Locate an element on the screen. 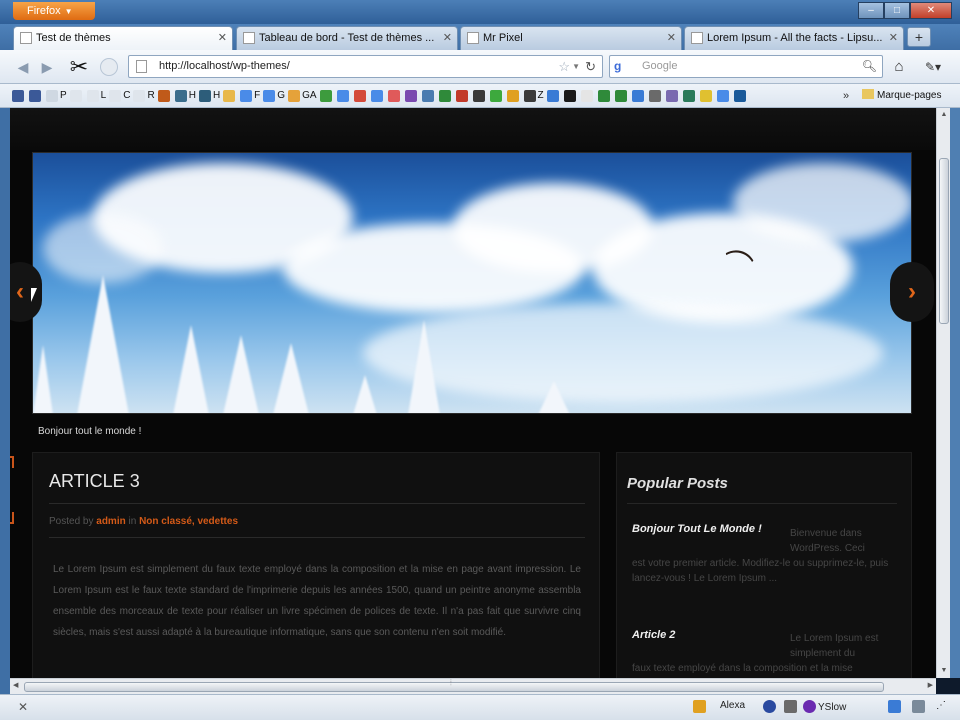 The width and height of the screenshot is (960, 720). vertical-scrollbar: ▲ ▼ is located at coordinates (943, 393).